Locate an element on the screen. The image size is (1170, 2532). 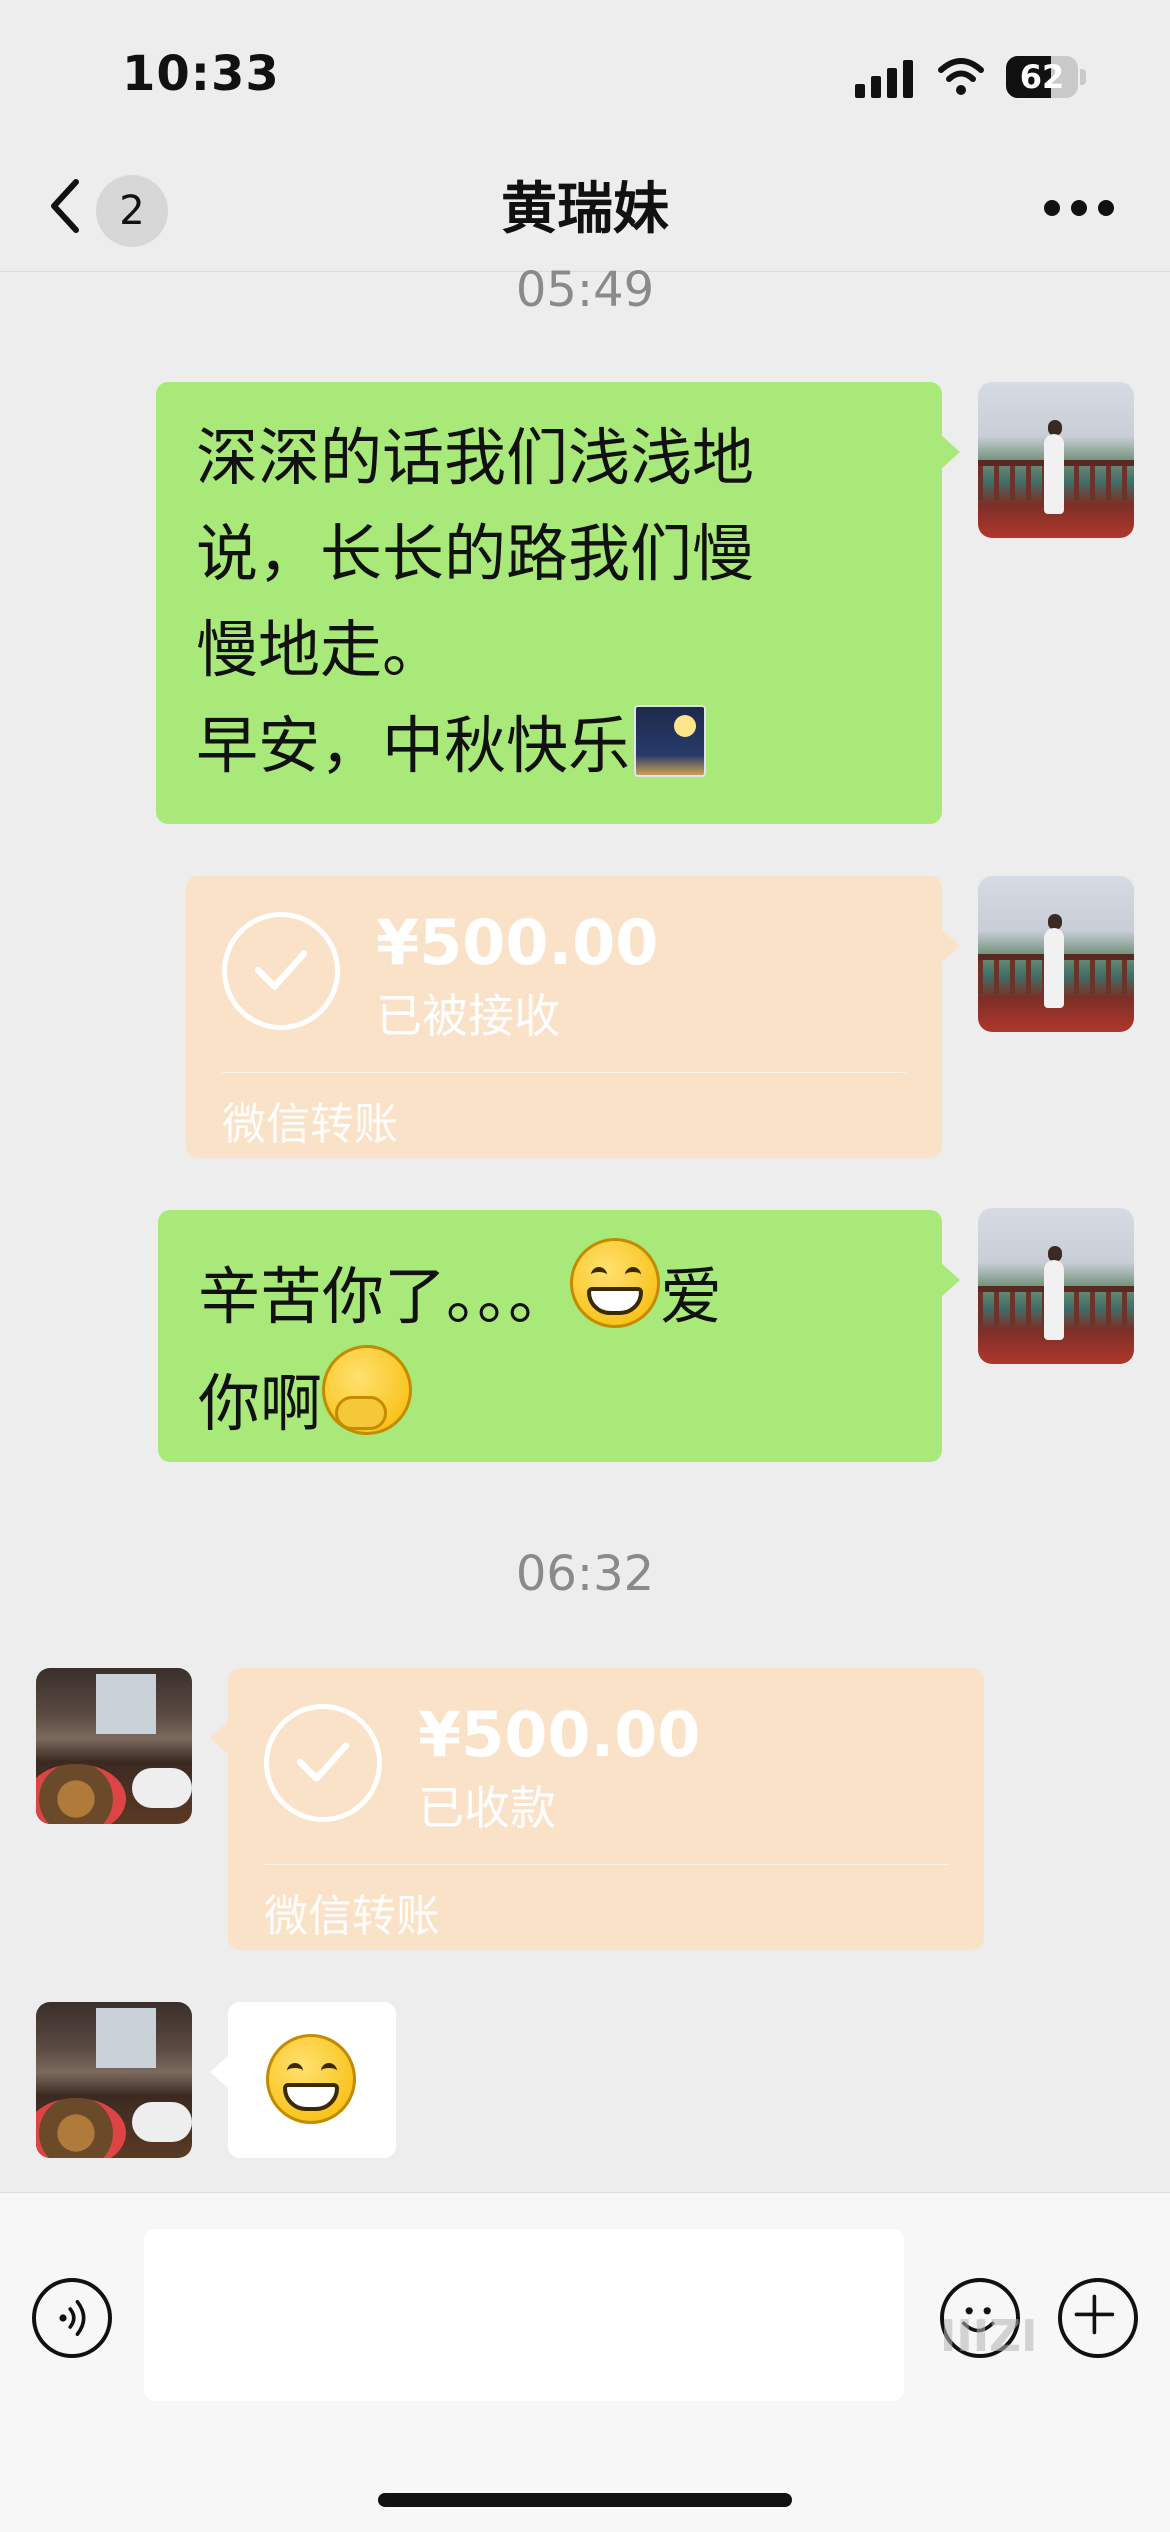
message-input is located at coordinates (524, 2315).